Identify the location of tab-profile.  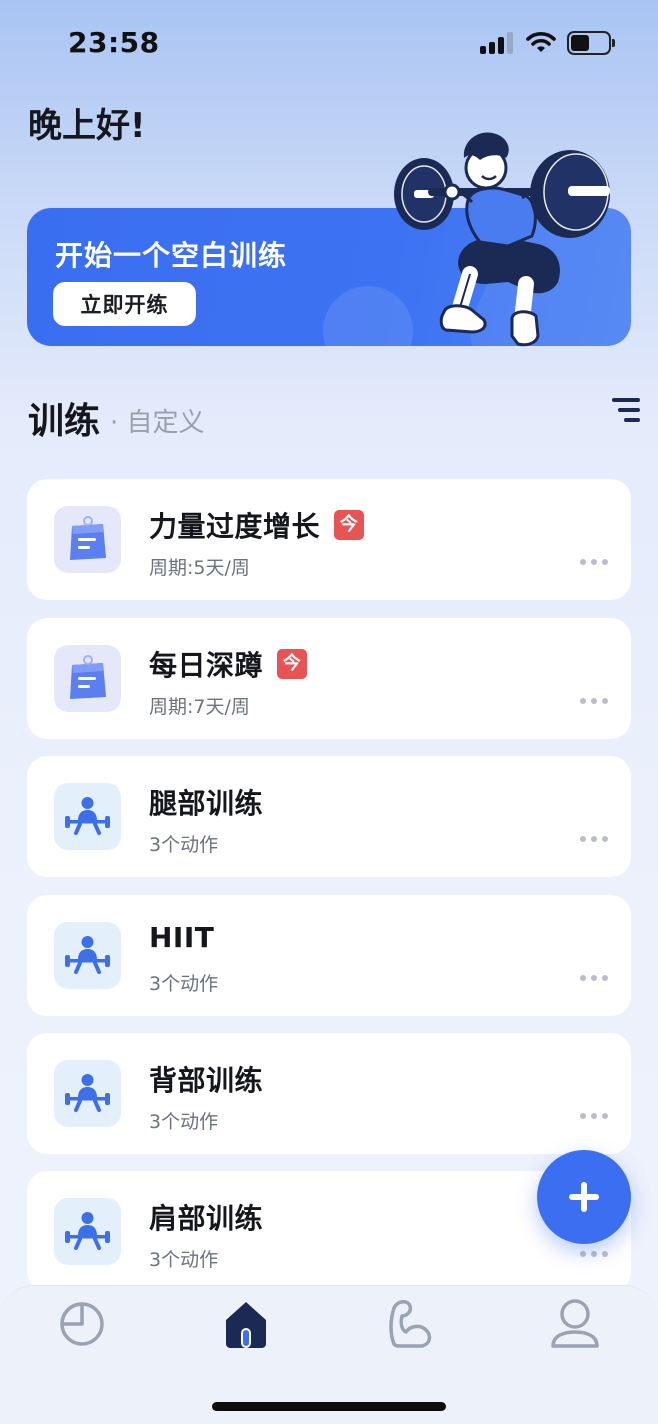
(575, 1322).